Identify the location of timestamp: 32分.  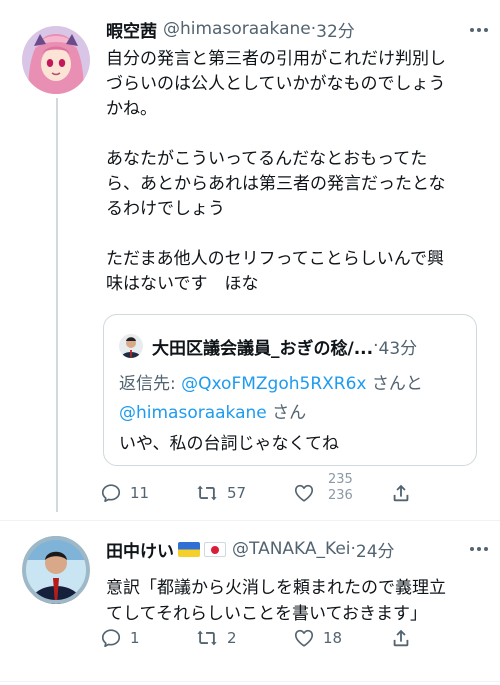
(335, 29).